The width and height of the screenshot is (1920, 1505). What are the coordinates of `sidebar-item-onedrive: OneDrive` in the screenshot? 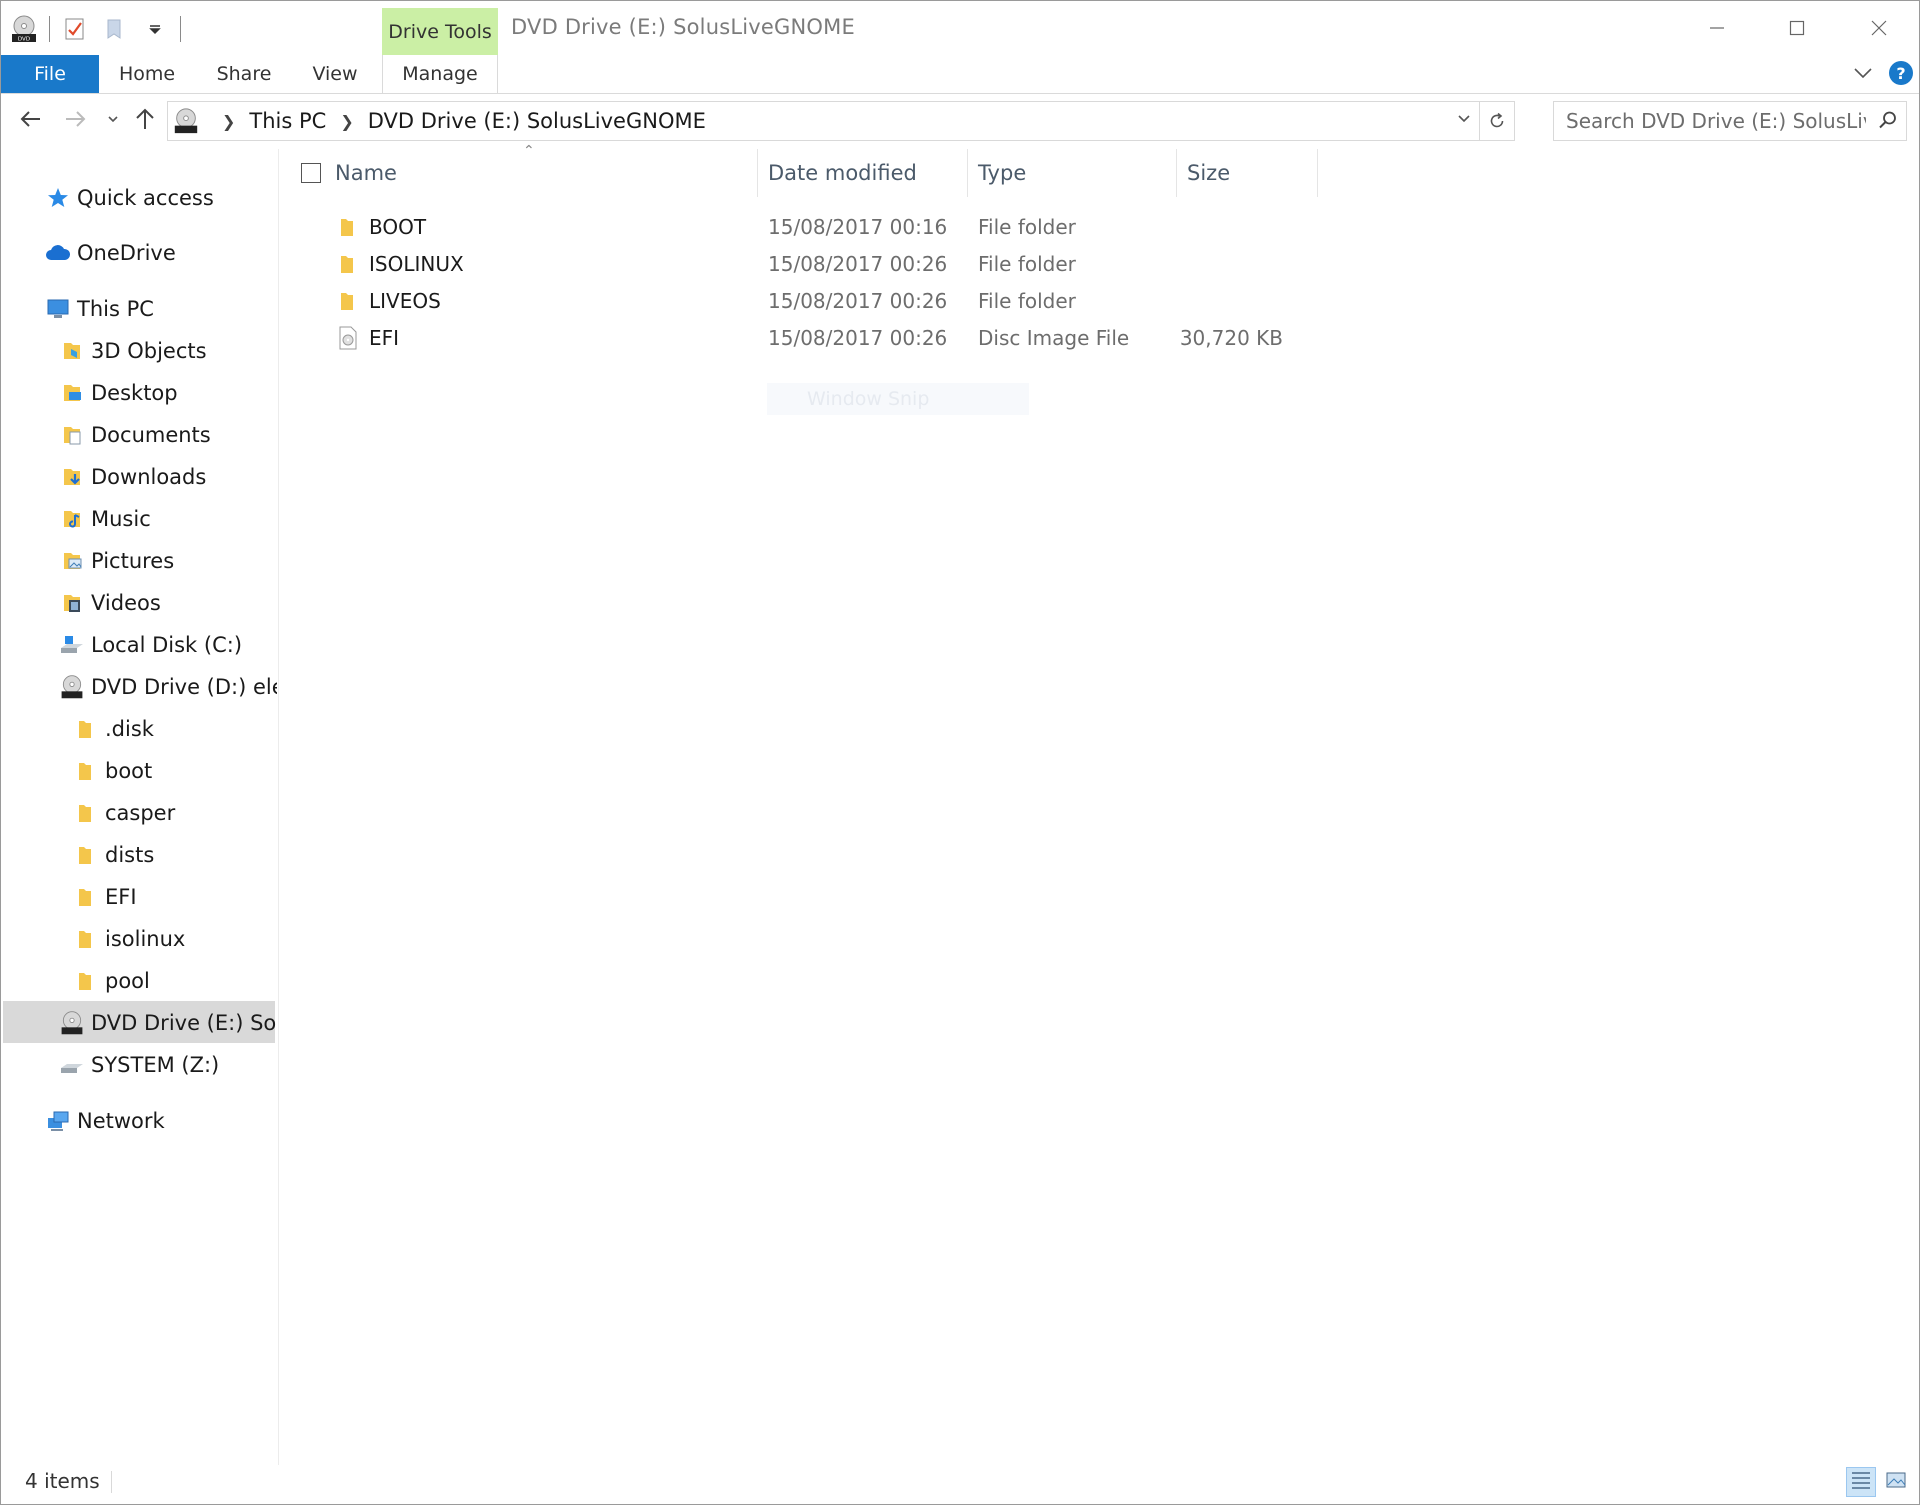 It's located at (110, 253).